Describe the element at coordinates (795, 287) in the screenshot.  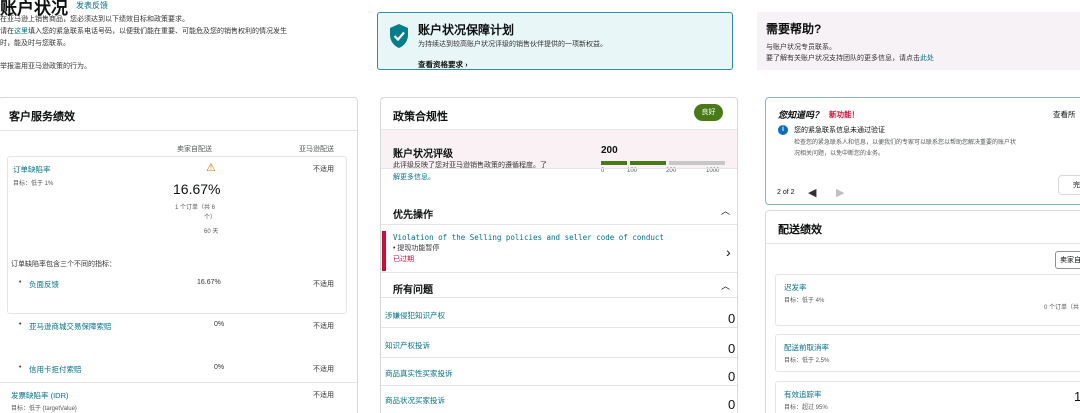
I see `late-ship-link: 迟发率` at that location.